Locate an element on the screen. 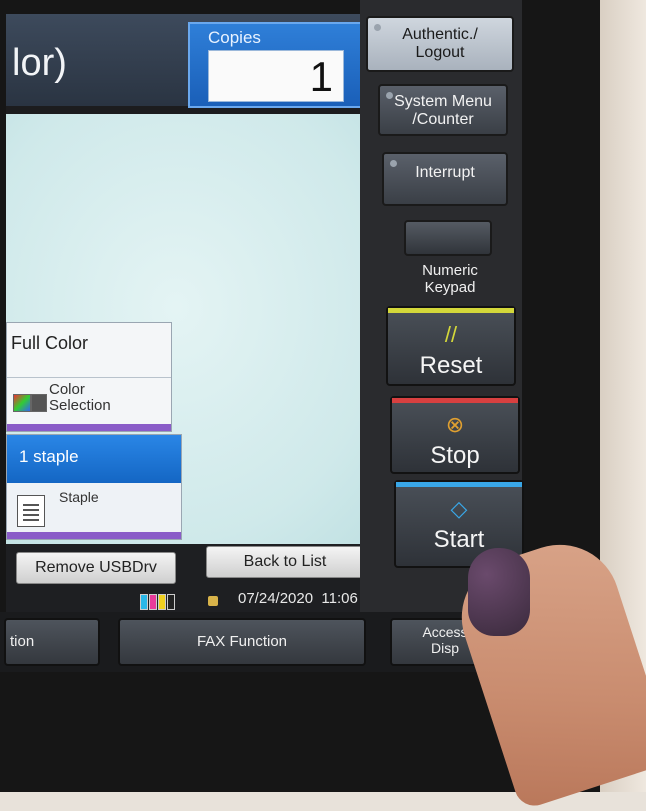 Image resolution: width=646 pixels, height=811 pixels. color-palette-icon is located at coordinates (22, 403).